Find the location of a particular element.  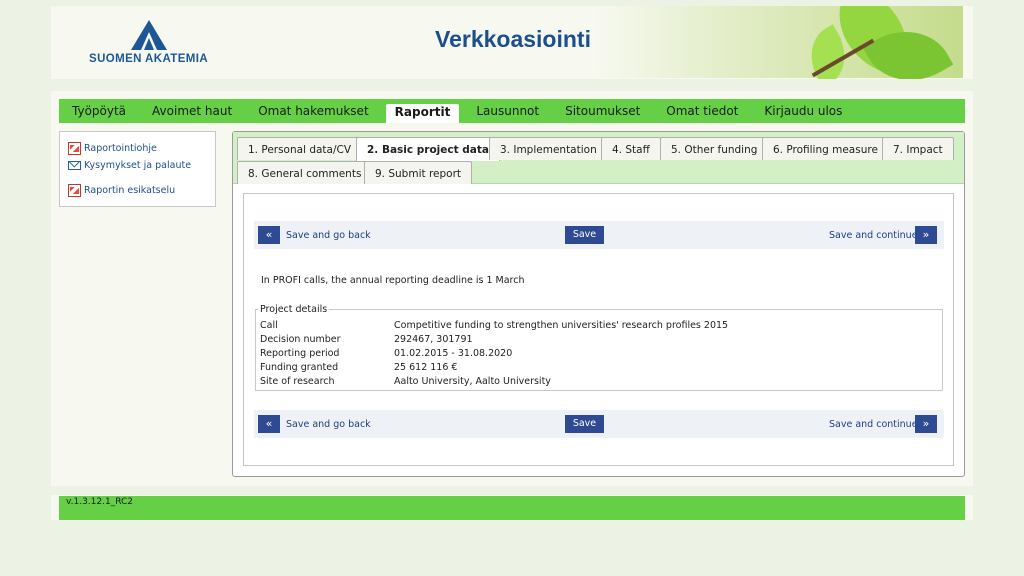

detail-key: Reporting period is located at coordinates (300, 353).